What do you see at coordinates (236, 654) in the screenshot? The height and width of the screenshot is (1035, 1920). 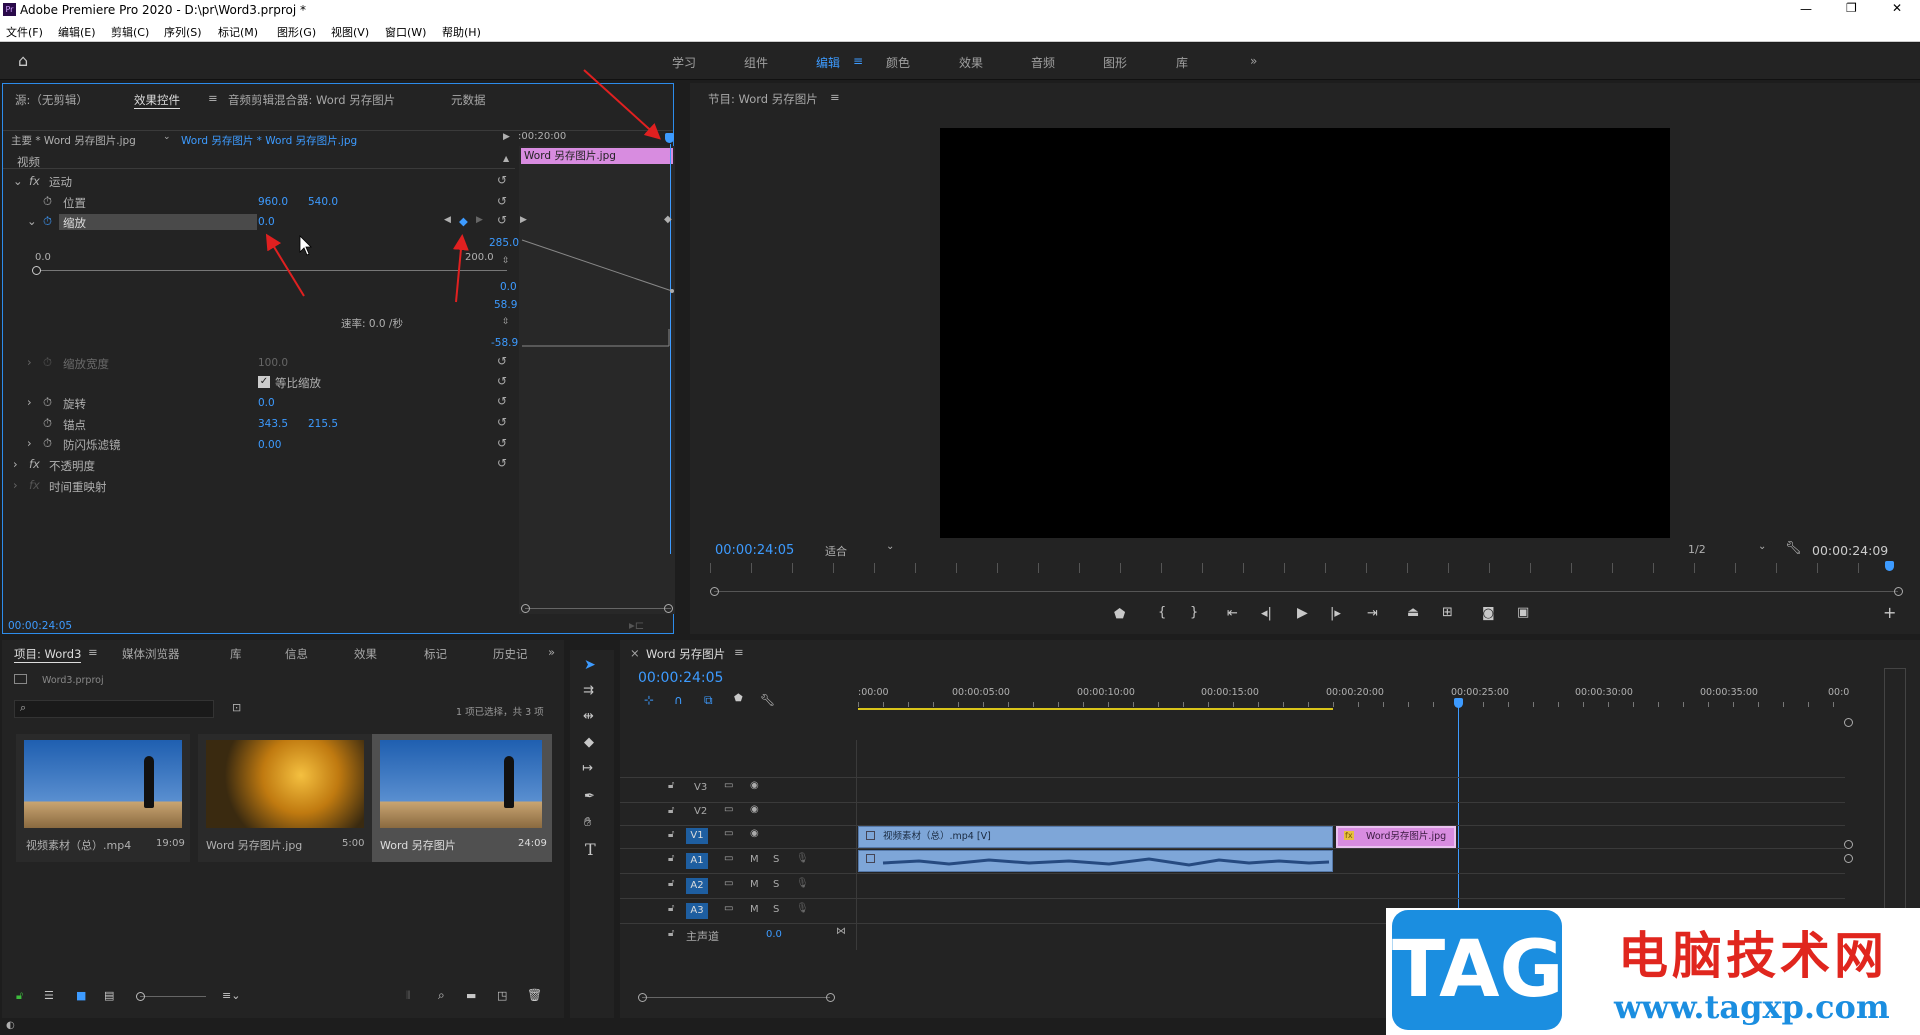 I see `tab-libraries: 库` at bounding box center [236, 654].